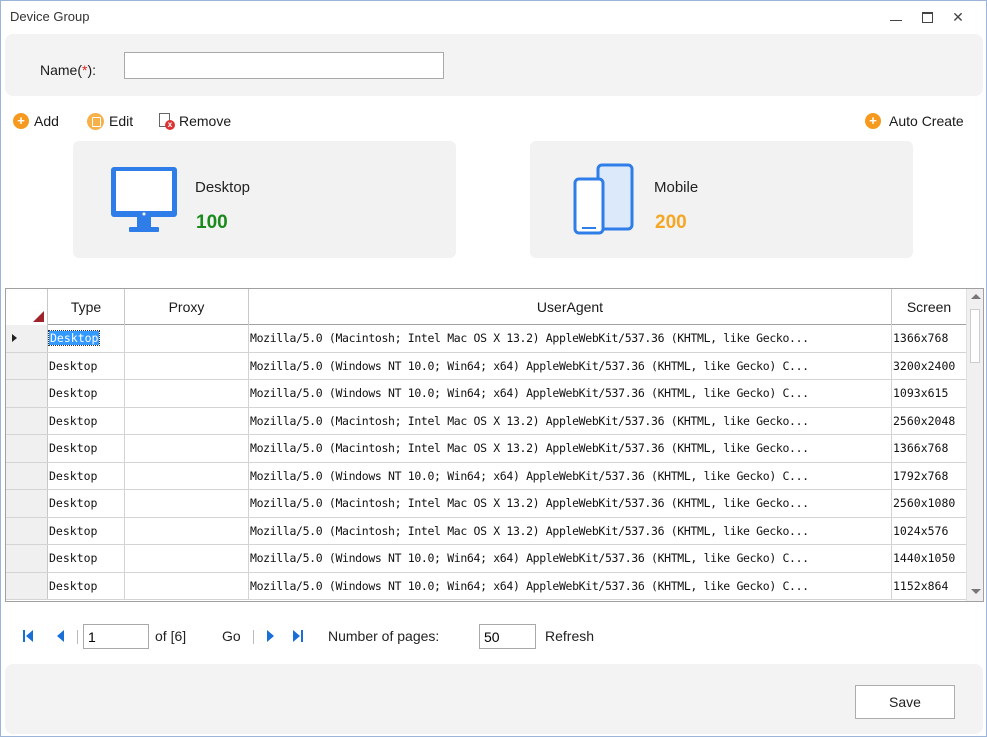 Image resolution: width=987 pixels, height=737 pixels. Describe the element at coordinates (86, 307) in the screenshot. I see `column-header-type: Type` at that location.